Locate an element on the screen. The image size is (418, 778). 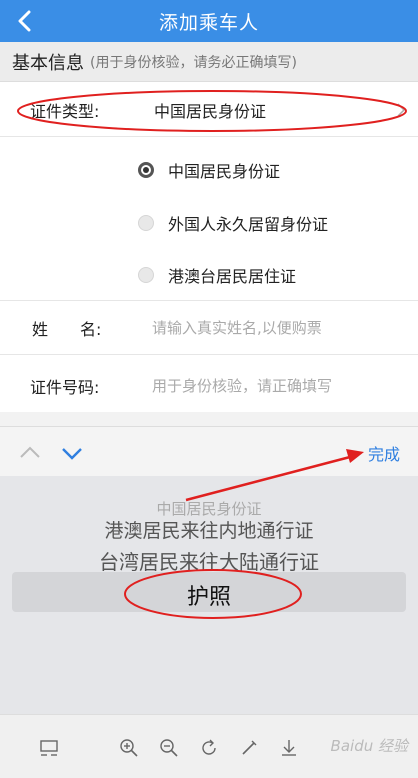
chevron-right-icon is located at coordinates (401, 110).